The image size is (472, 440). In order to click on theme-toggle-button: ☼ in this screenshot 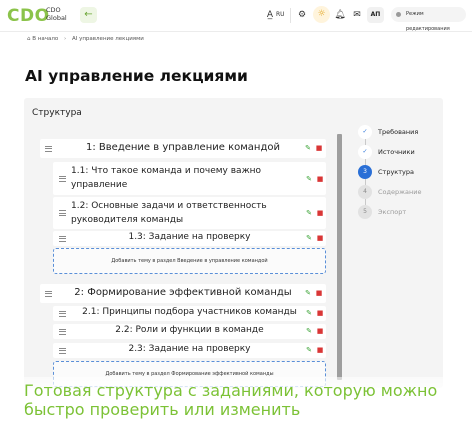, I will do `click(321, 14)`.